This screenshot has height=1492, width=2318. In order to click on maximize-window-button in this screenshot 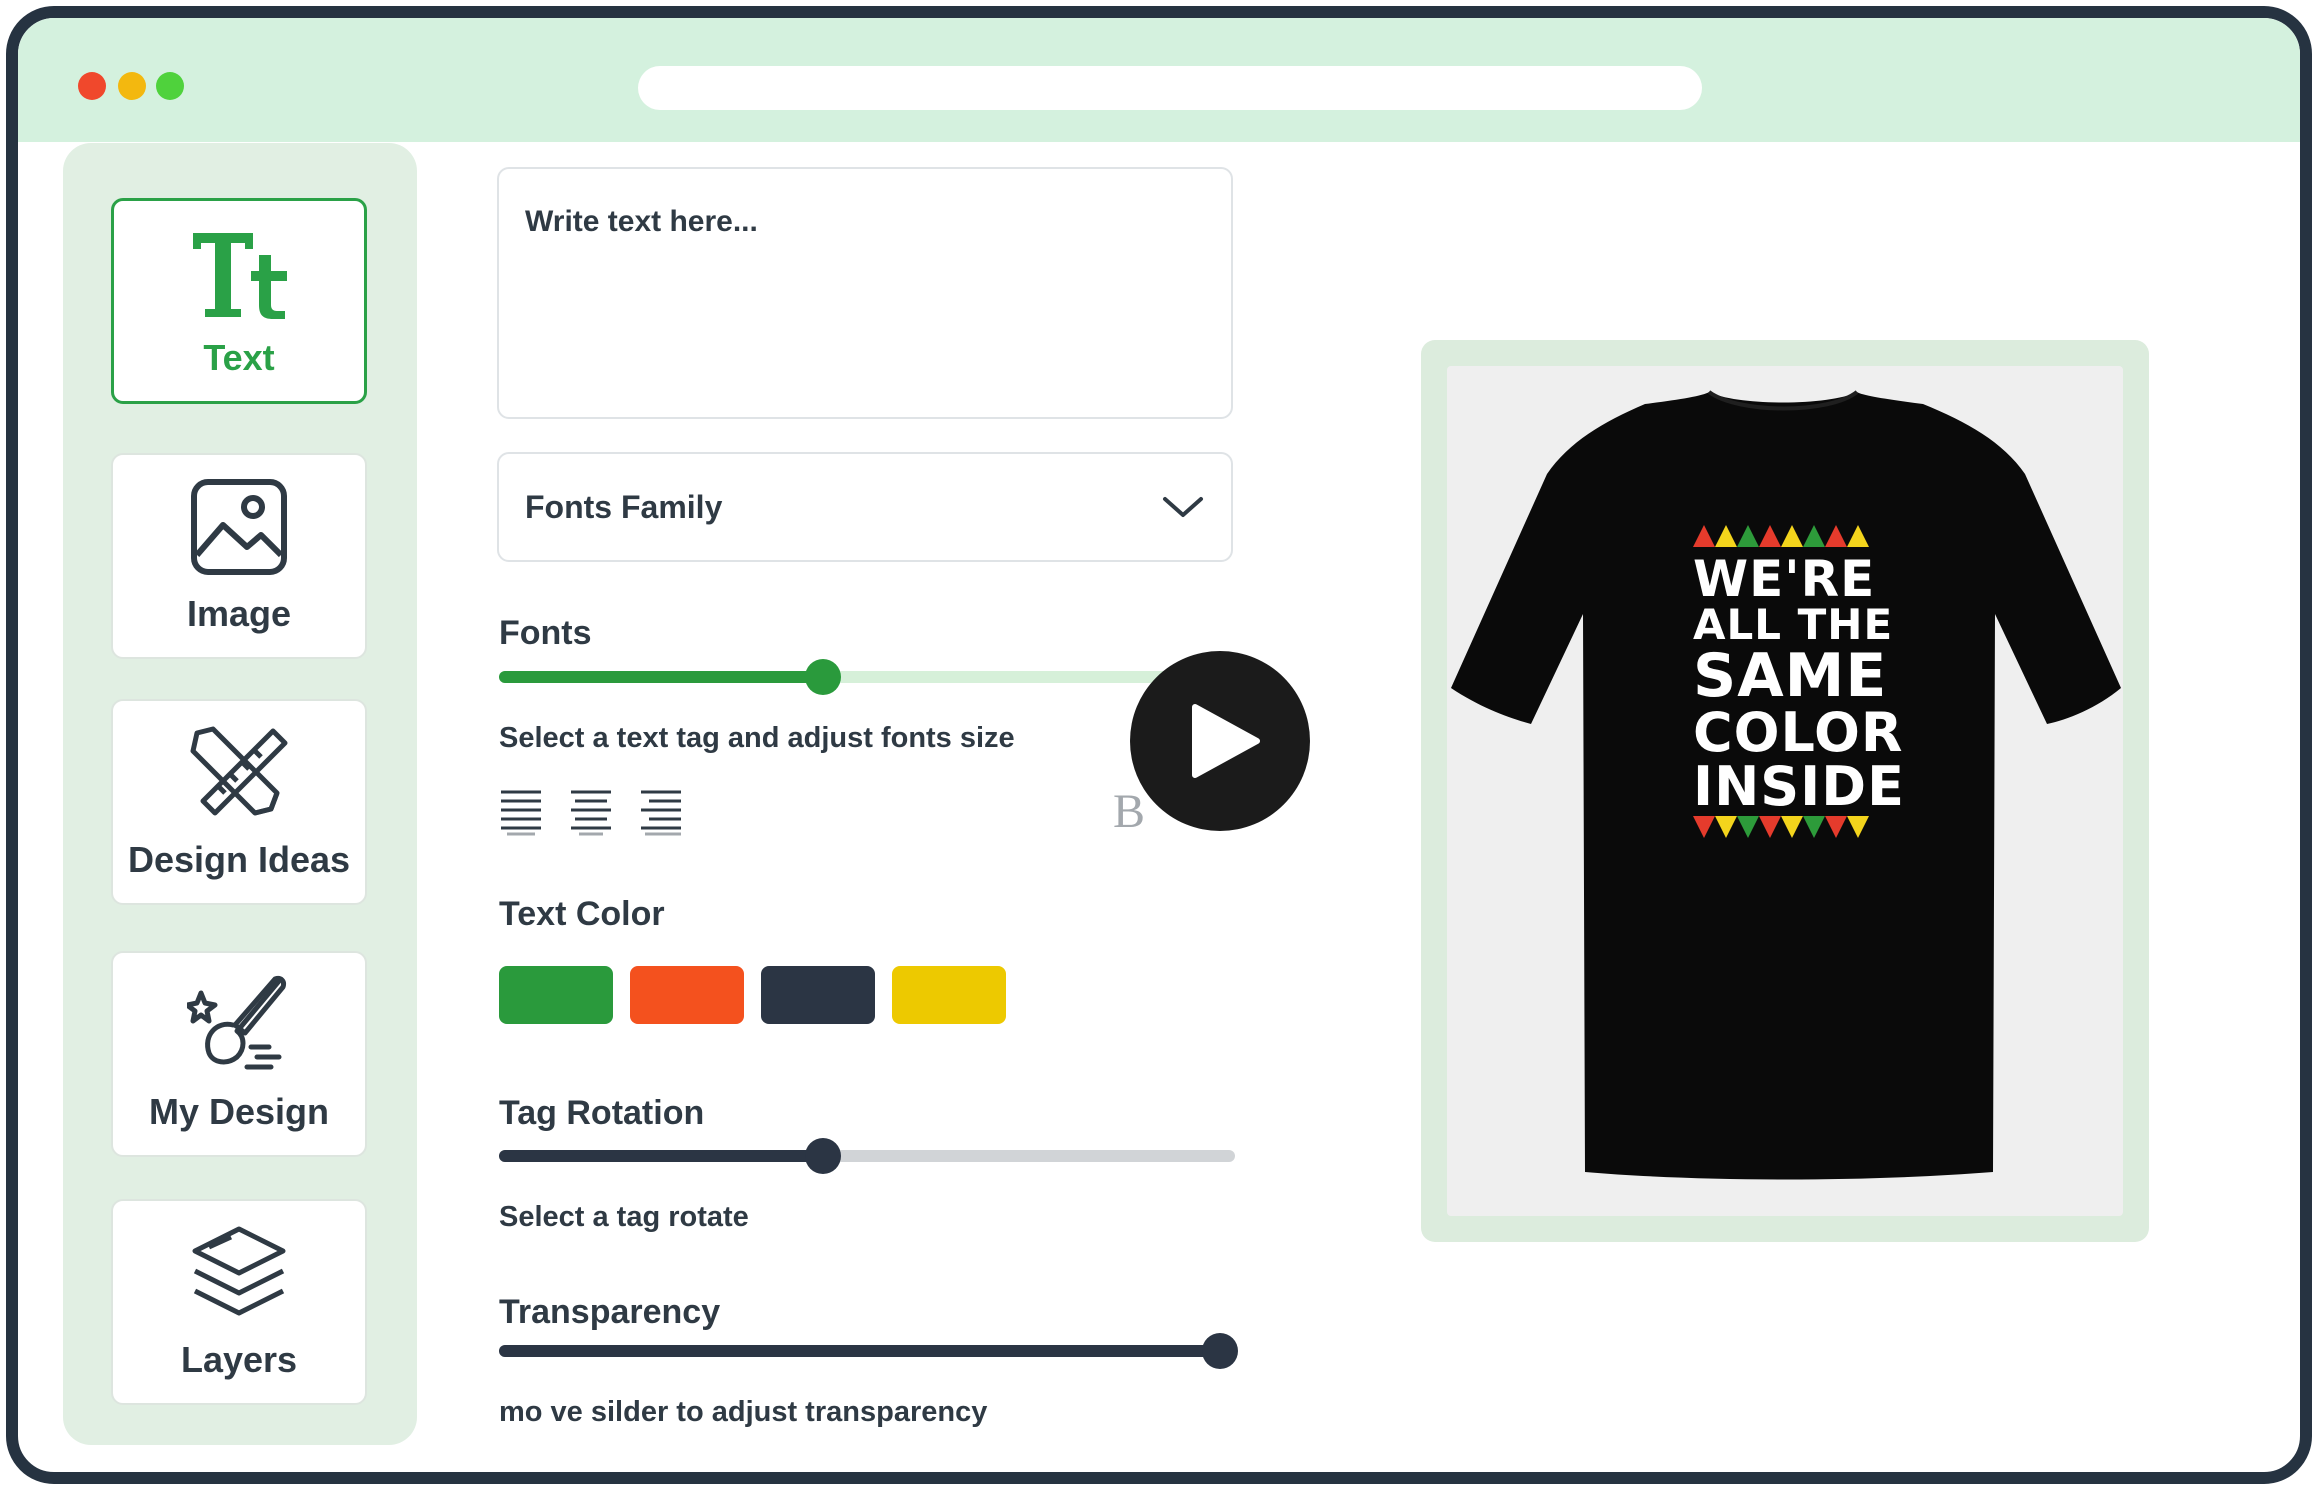, I will do `click(170, 86)`.